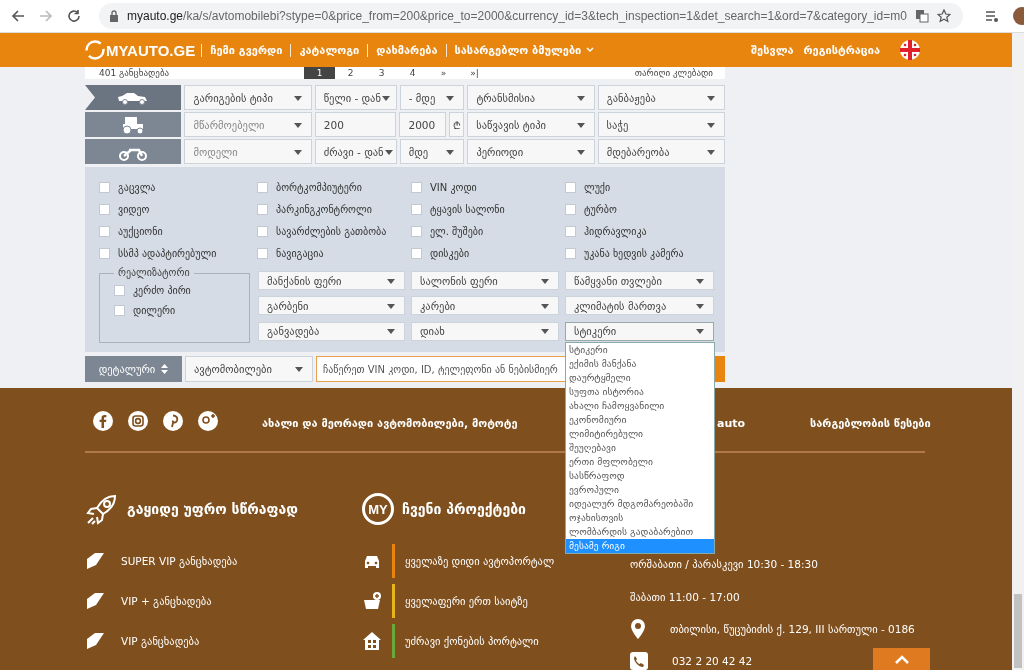  I want to click on select-field: კარები, so click(485, 306).